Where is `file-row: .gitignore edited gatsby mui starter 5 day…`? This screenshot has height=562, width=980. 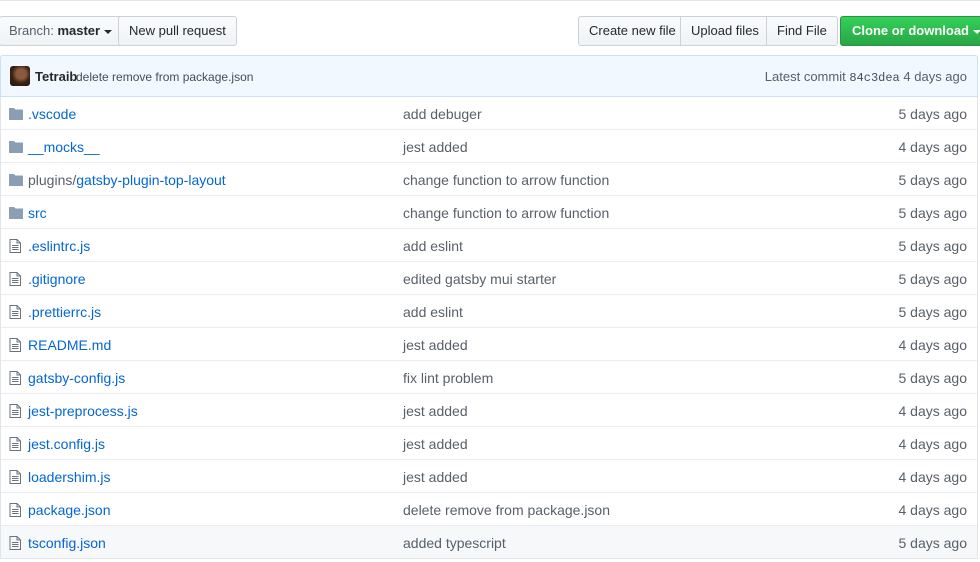 file-row: .gitignore edited gatsby mui starter 5 day… is located at coordinates (489, 278).